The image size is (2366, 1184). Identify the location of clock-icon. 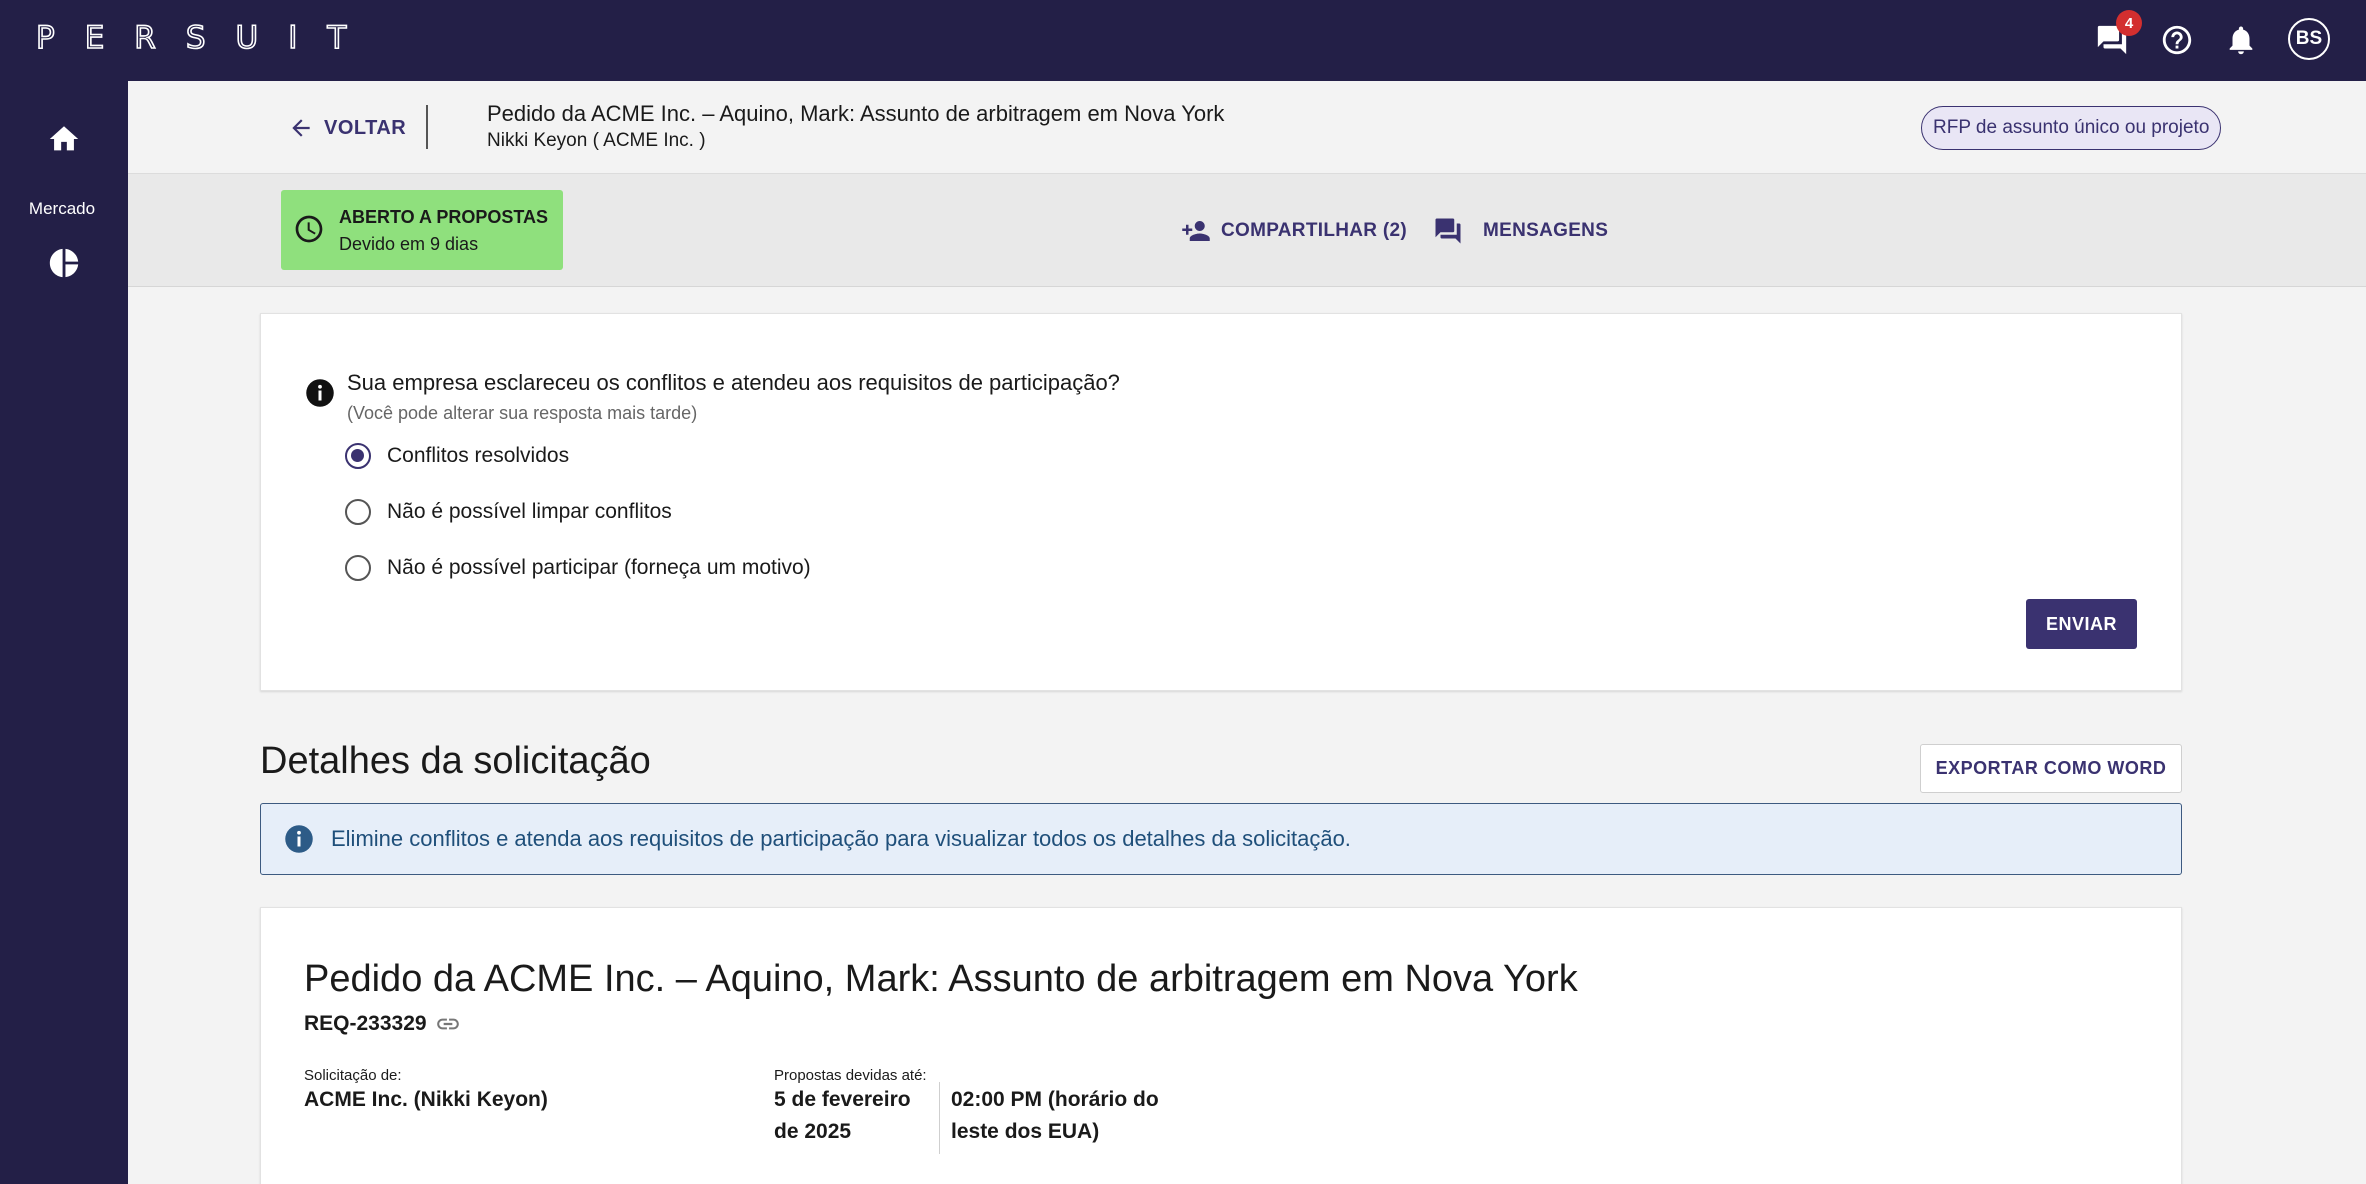
(309, 229).